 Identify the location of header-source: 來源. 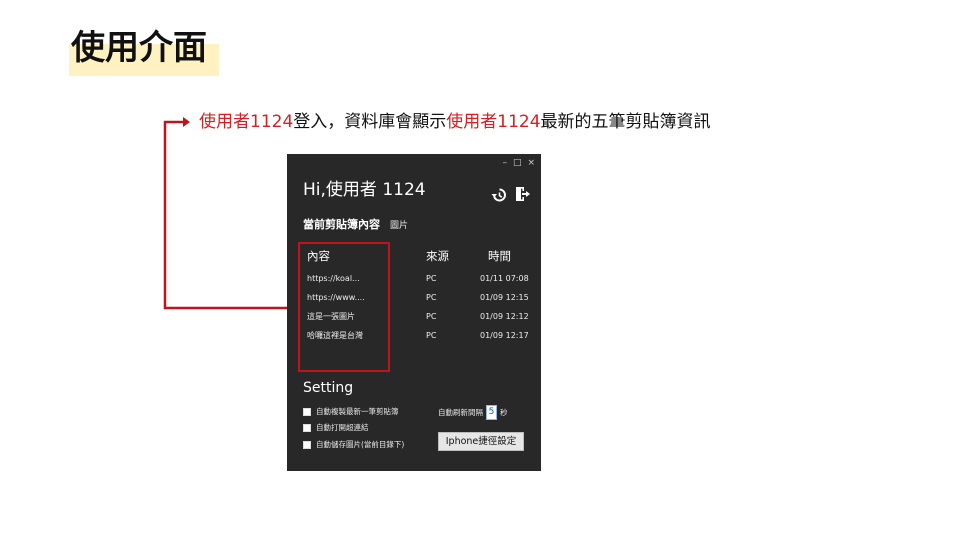
(437, 256).